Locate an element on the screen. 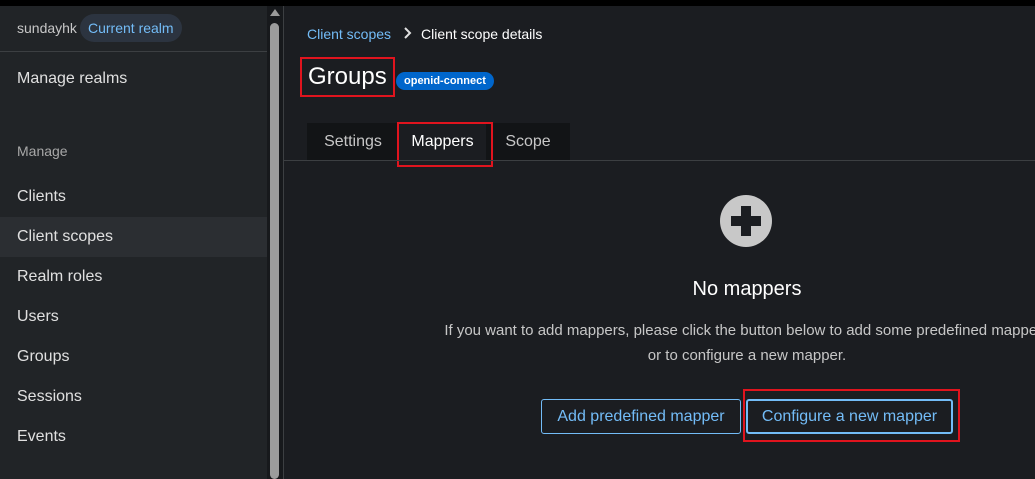  add-predefined-mapper-button: Add predefined mapper is located at coordinates (641, 416).